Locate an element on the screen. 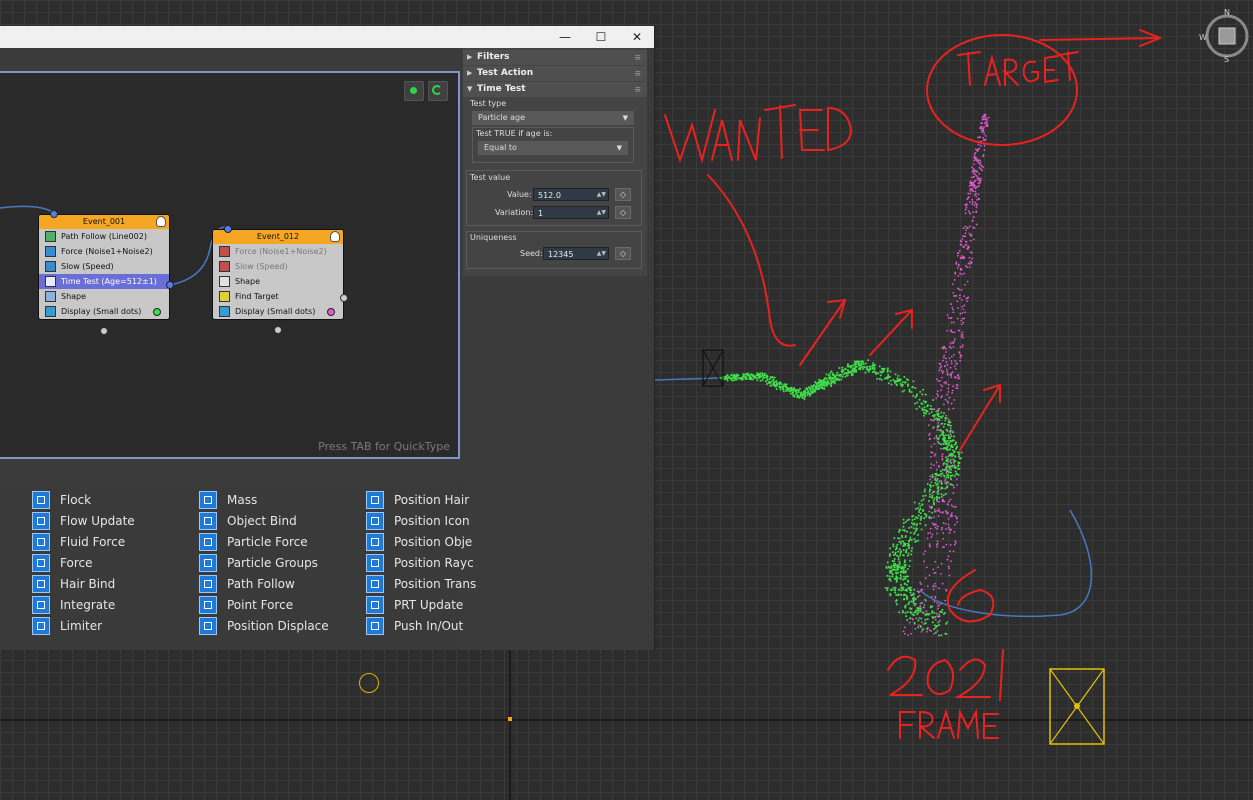  depot-item: Path Follow is located at coordinates (288, 584).